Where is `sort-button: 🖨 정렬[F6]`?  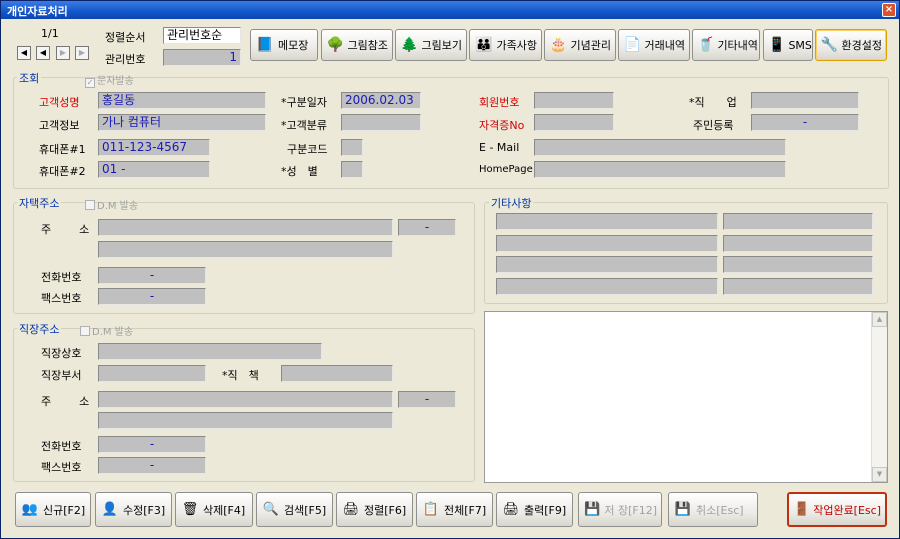 sort-button: 🖨 정렬[F6] is located at coordinates (374, 509).